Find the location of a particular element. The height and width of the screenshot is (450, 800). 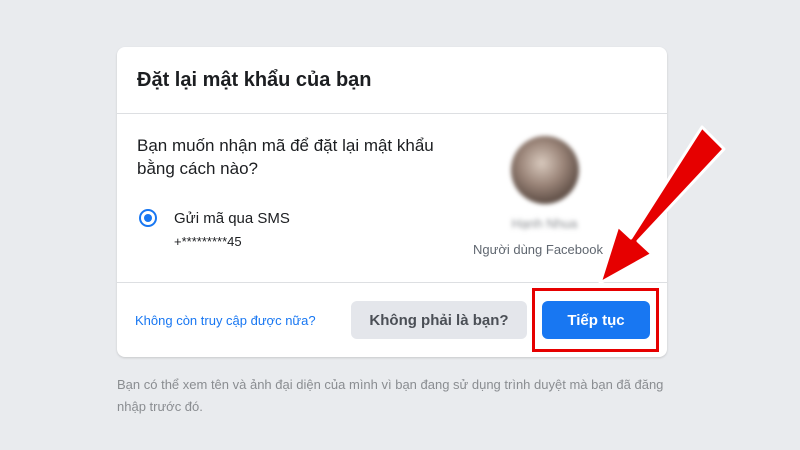

continue-button: Tiếp tục is located at coordinates (596, 320).